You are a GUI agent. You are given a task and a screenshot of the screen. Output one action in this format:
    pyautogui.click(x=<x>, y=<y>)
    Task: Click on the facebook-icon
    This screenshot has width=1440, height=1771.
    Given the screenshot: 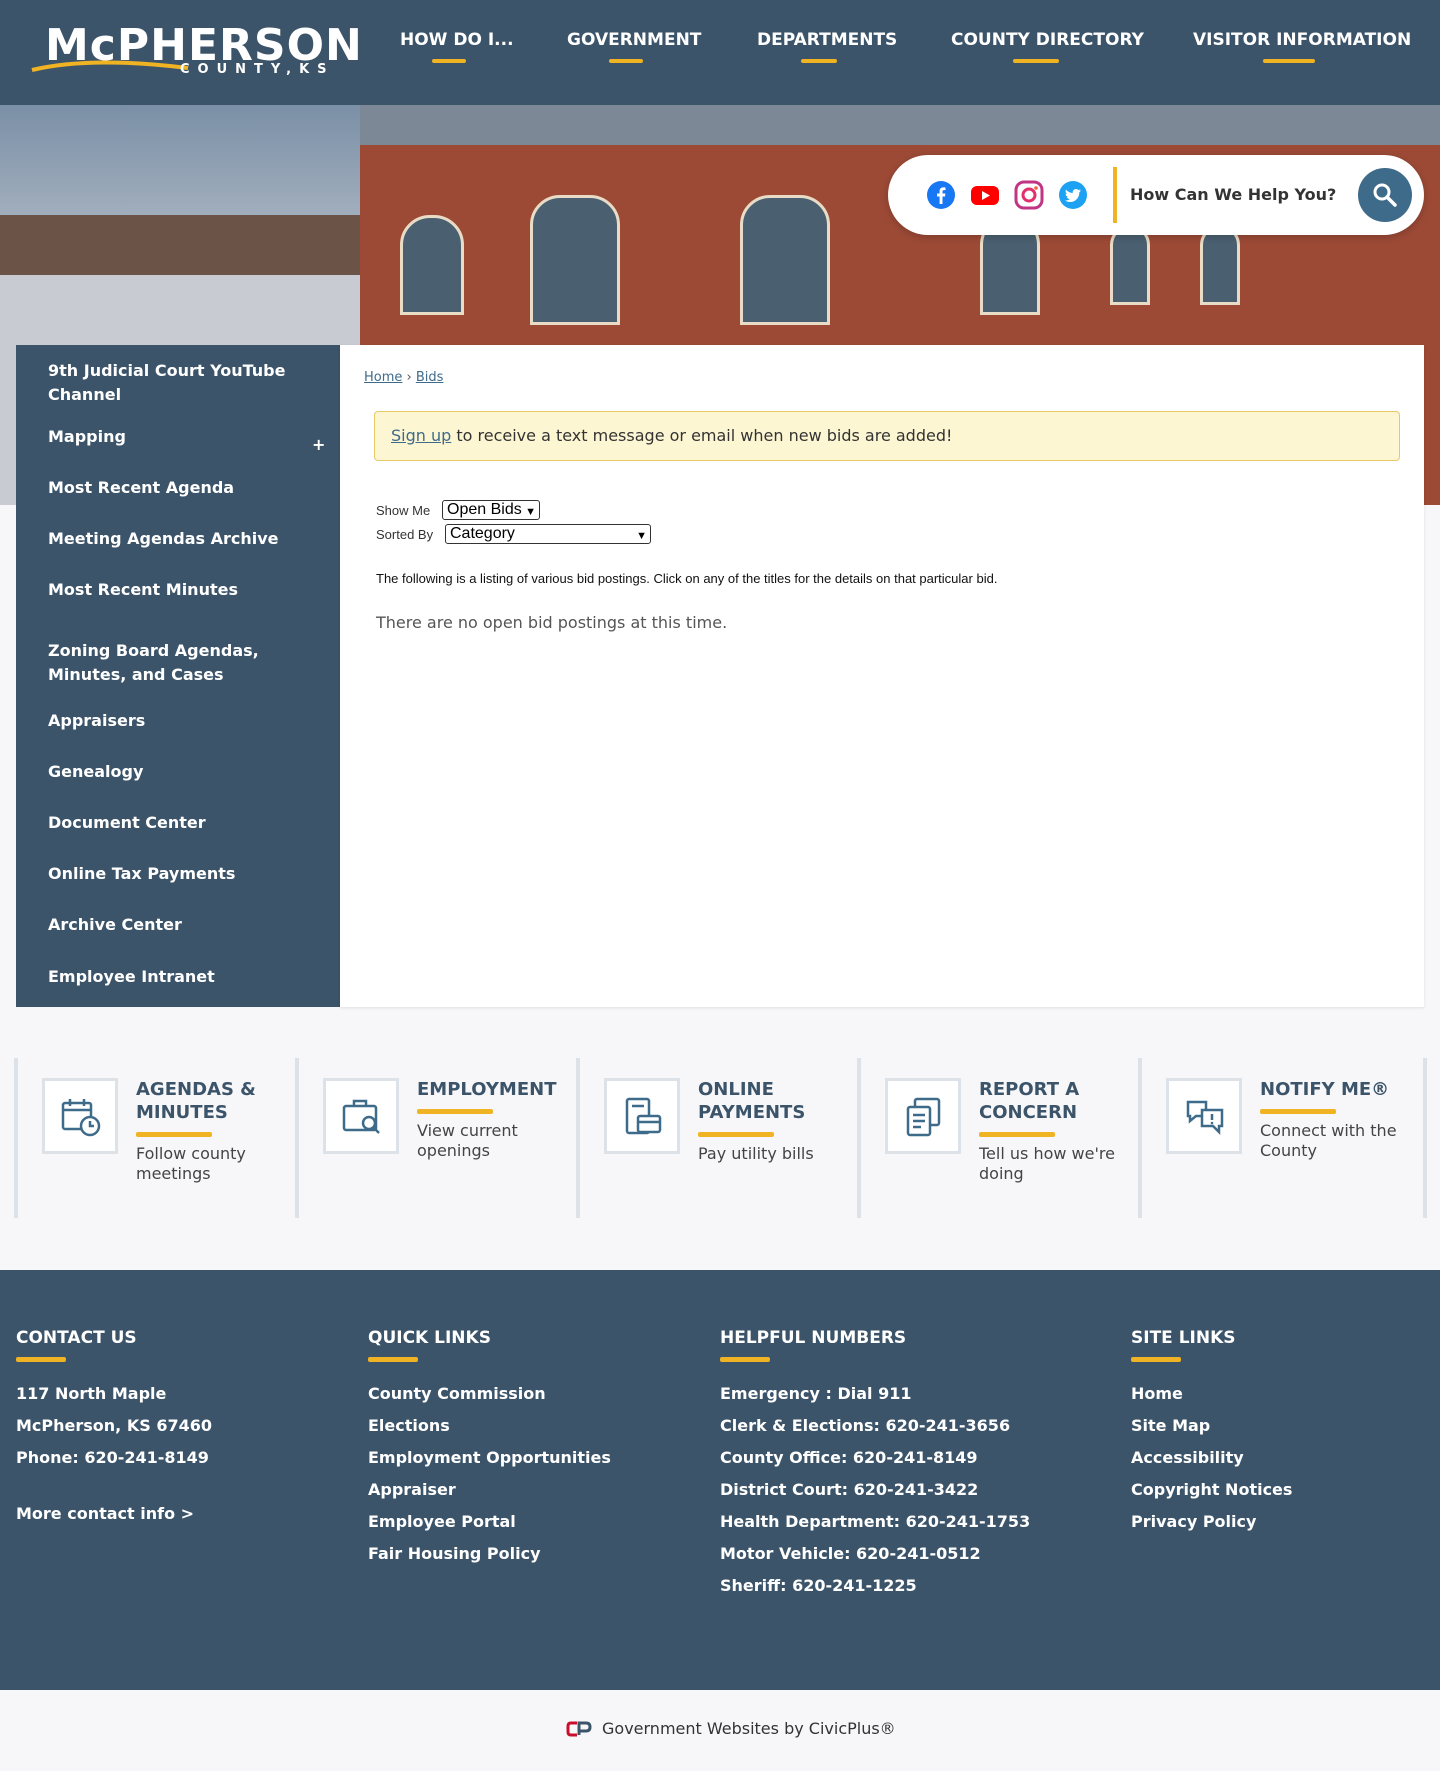 What is the action you would take?
    pyautogui.click(x=941, y=195)
    